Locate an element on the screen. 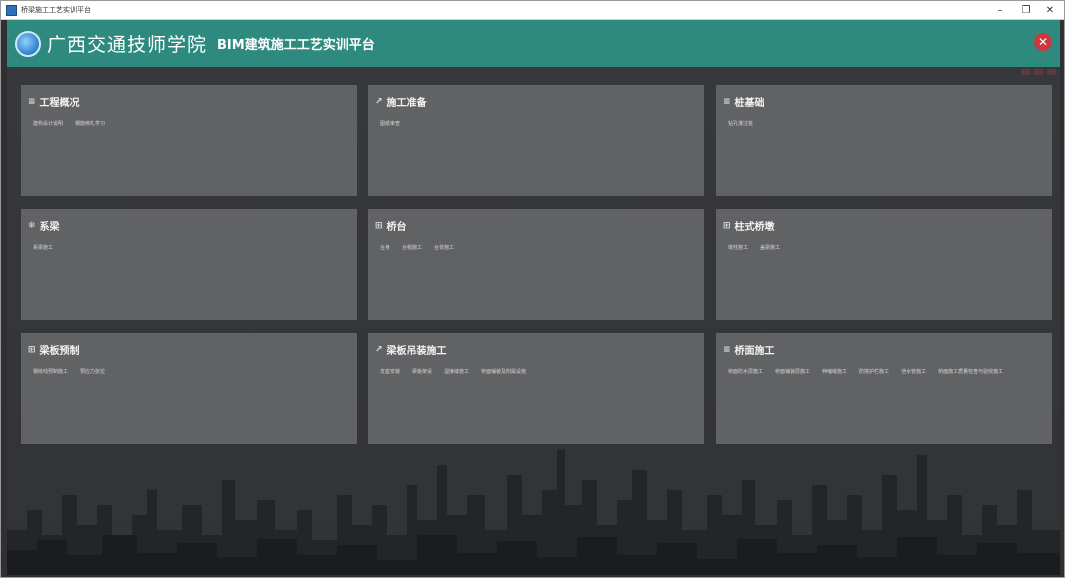  card-link: 防撞护栏施工 is located at coordinates (874, 372).